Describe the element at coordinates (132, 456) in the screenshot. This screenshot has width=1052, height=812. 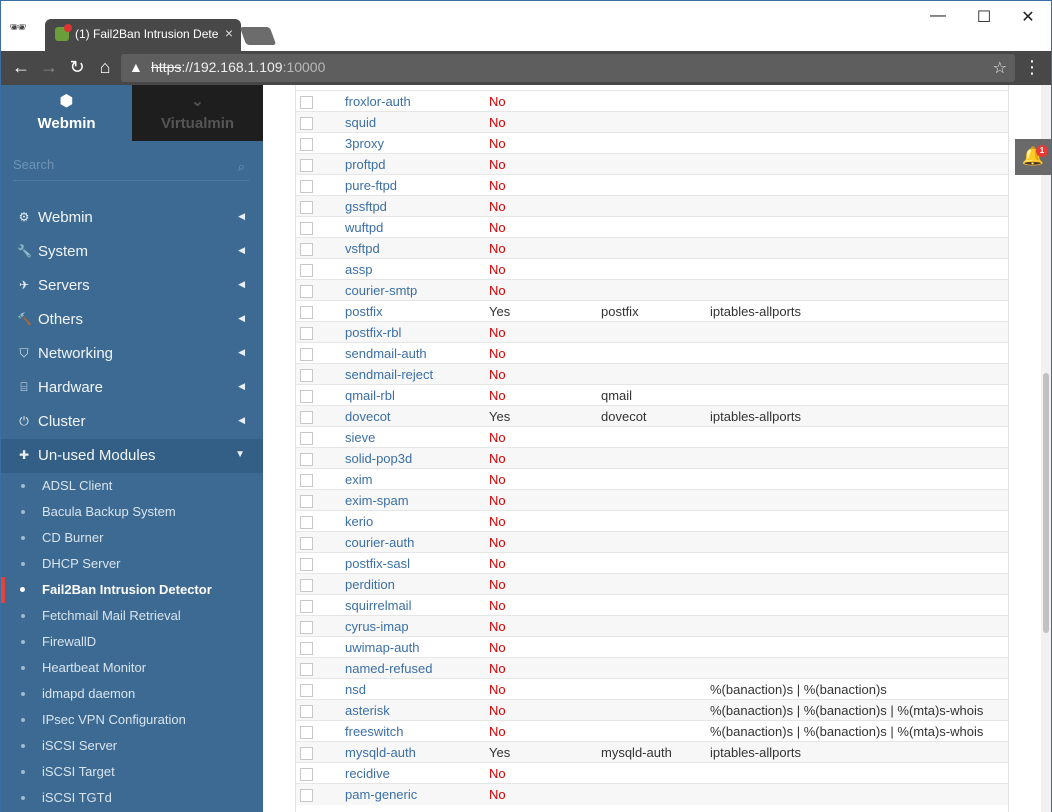
I see `sidebar-item-unused-modules: ✚ Un-used Modules ▼` at that location.